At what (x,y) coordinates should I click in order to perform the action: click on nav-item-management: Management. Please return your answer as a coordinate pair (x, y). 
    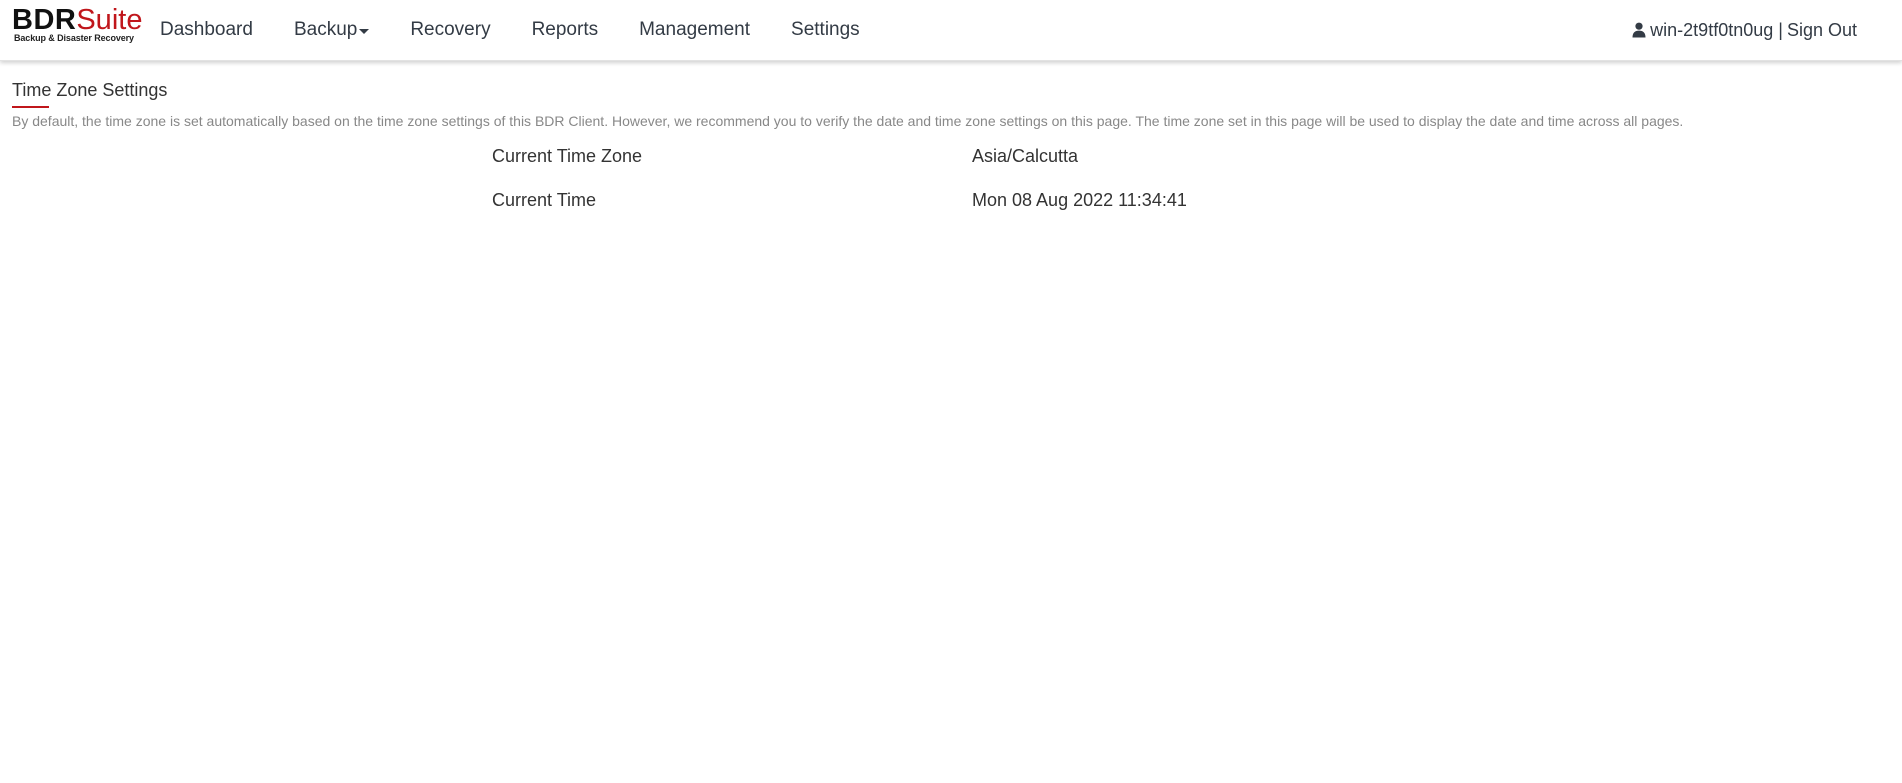
    Looking at the image, I should click on (694, 30).